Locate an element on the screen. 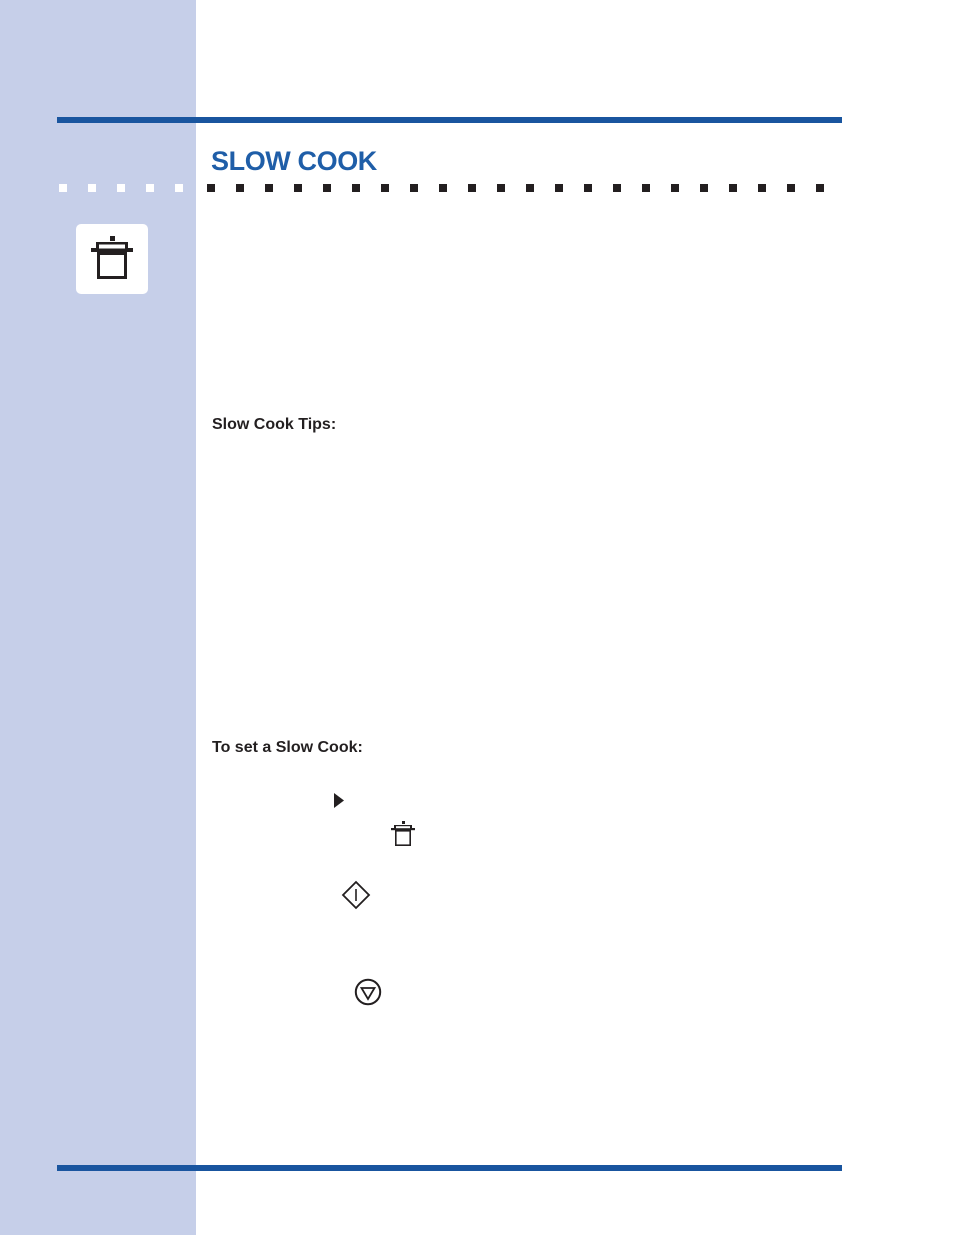  bottom-divider-rule is located at coordinates (449, 1168).